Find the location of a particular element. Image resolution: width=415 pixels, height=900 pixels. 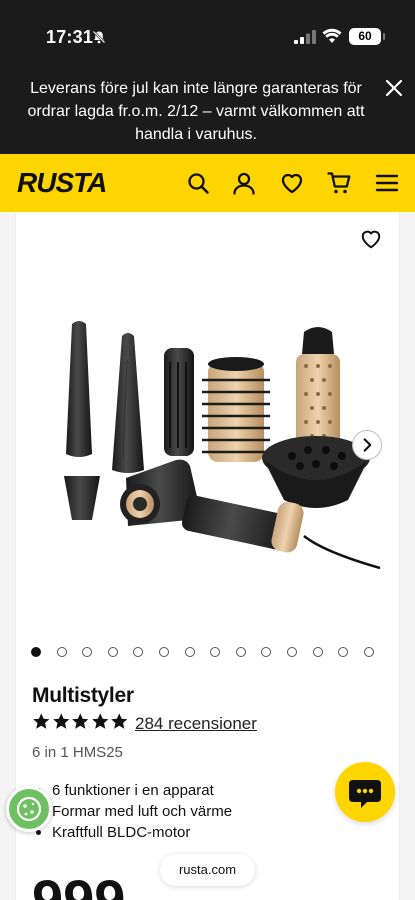

product-title: Multistyler is located at coordinates (83, 695).